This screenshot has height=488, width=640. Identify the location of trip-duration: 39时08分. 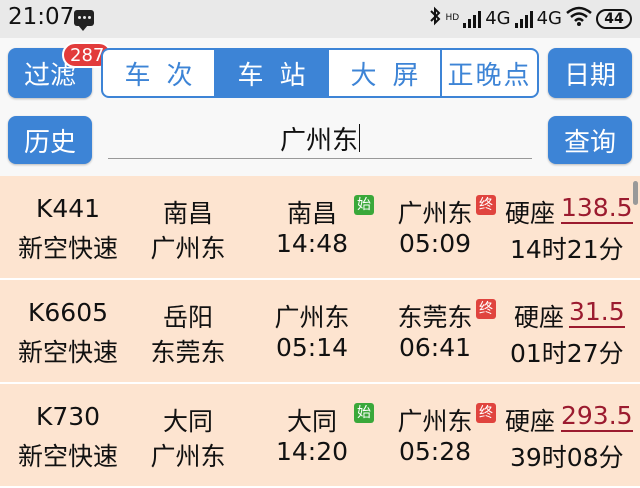
(567, 457).